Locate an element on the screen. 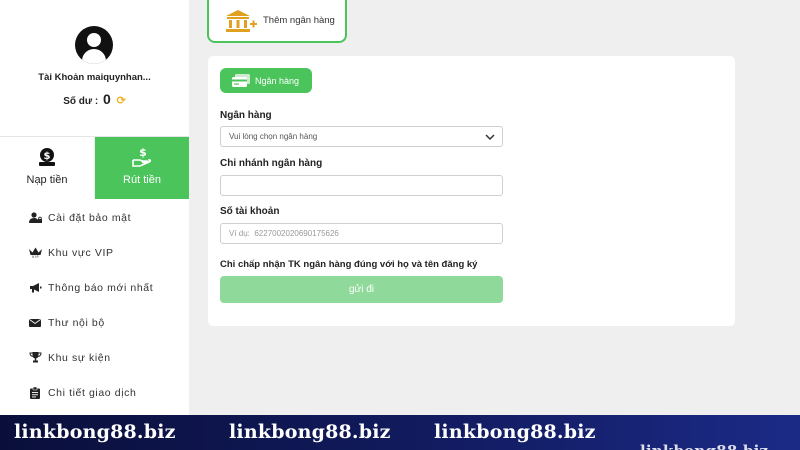 Image resolution: width=800 pixels, height=450 pixels. sidebar-item-label: Cài đặt bảo mật is located at coordinates (90, 217).